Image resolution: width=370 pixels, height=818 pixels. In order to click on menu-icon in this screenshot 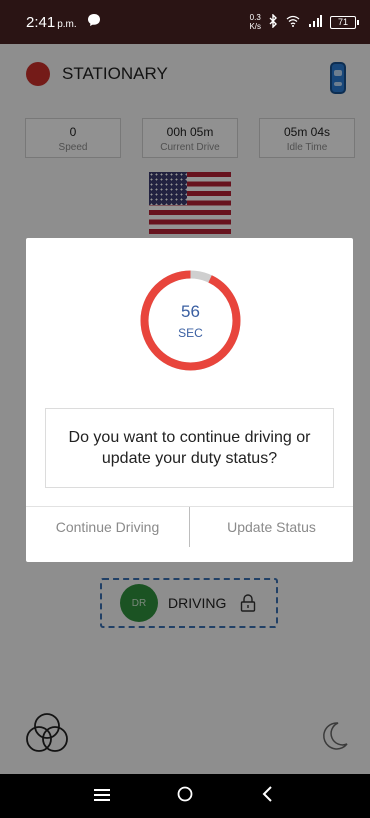, I will do `click(102, 796)`.